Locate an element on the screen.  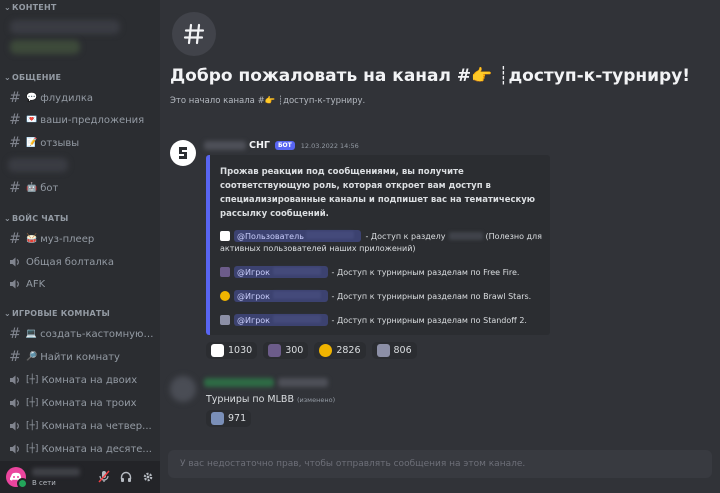
voice-channel-afk: AFK is located at coordinates (82, 284).